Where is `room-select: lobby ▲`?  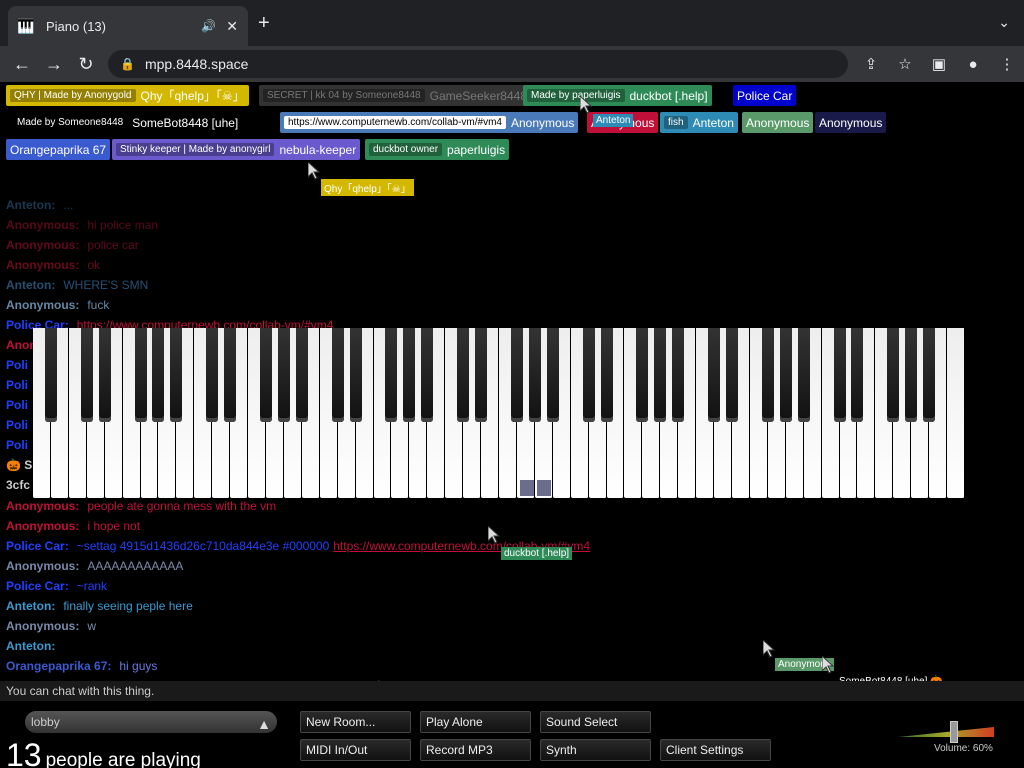
room-select: lobby ▲ is located at coordinates (151, 722).